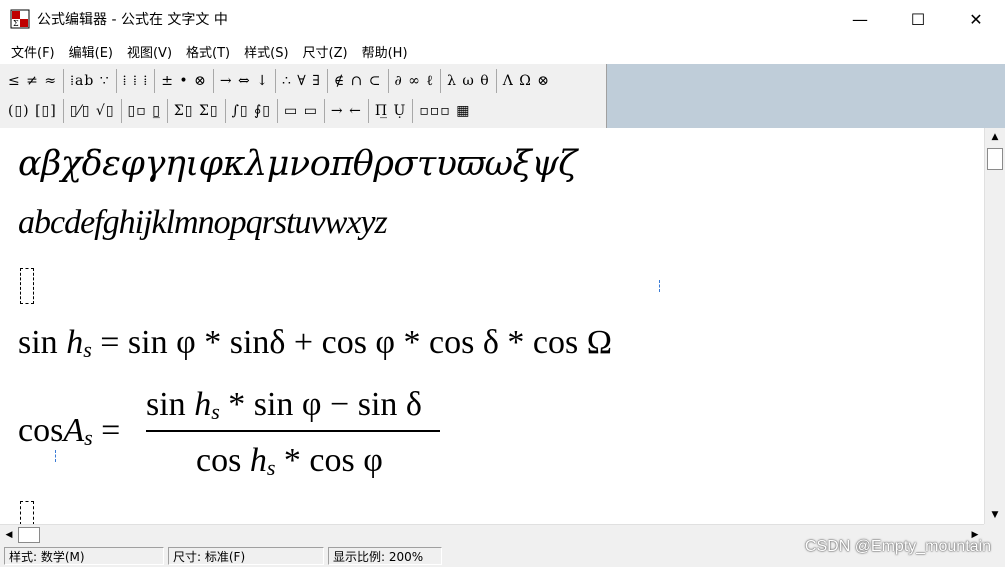 The image size is (1005, 567). Describe the element at coordinates (293, 431) in the screenshot. I see `fraction-bar` at that location.